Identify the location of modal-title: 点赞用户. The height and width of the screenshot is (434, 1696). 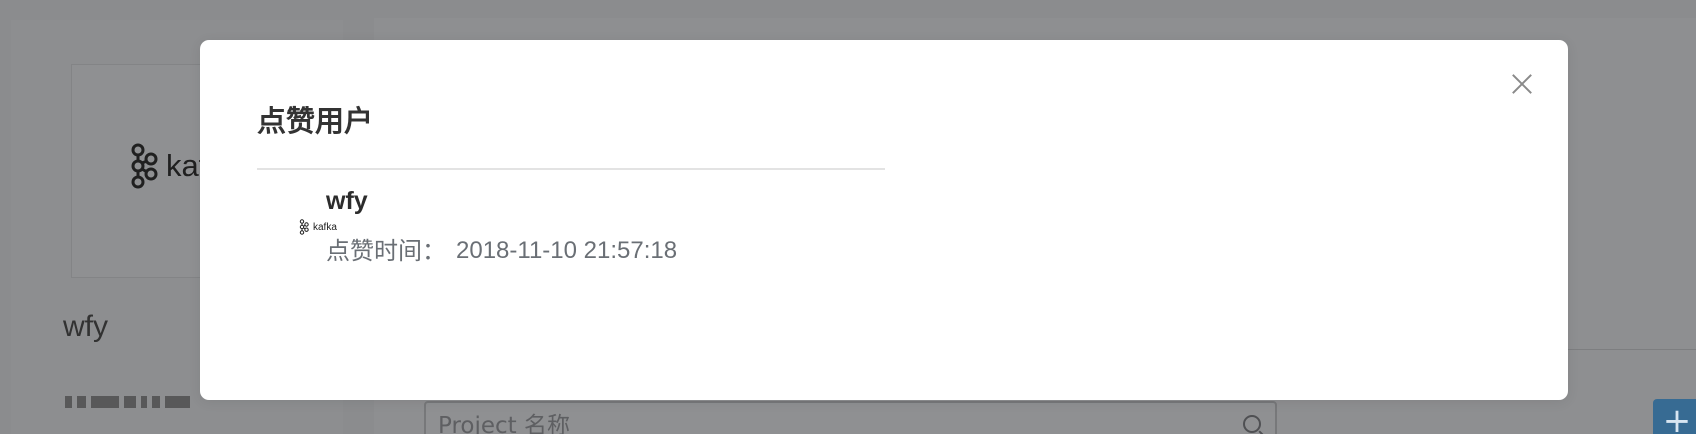
(315, 121).